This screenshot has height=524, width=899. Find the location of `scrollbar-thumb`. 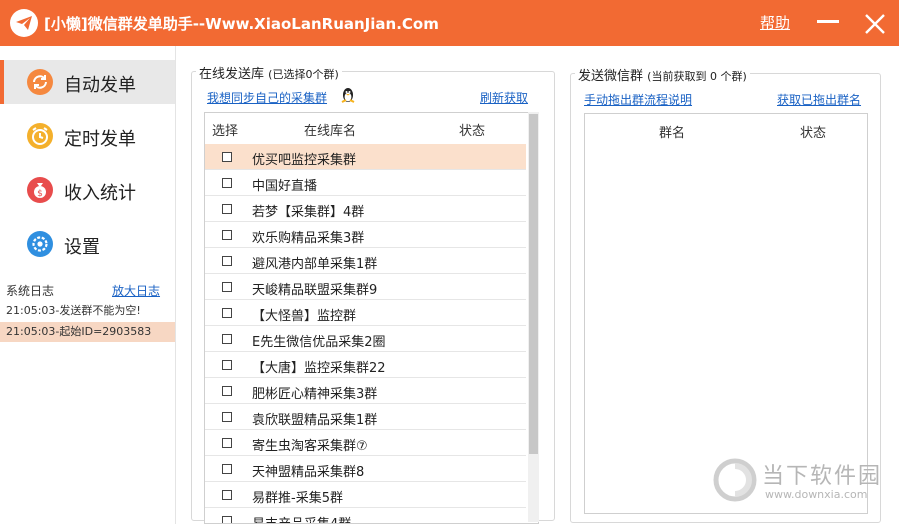

scrollbar-thumb is located at coordinates (533, 284).